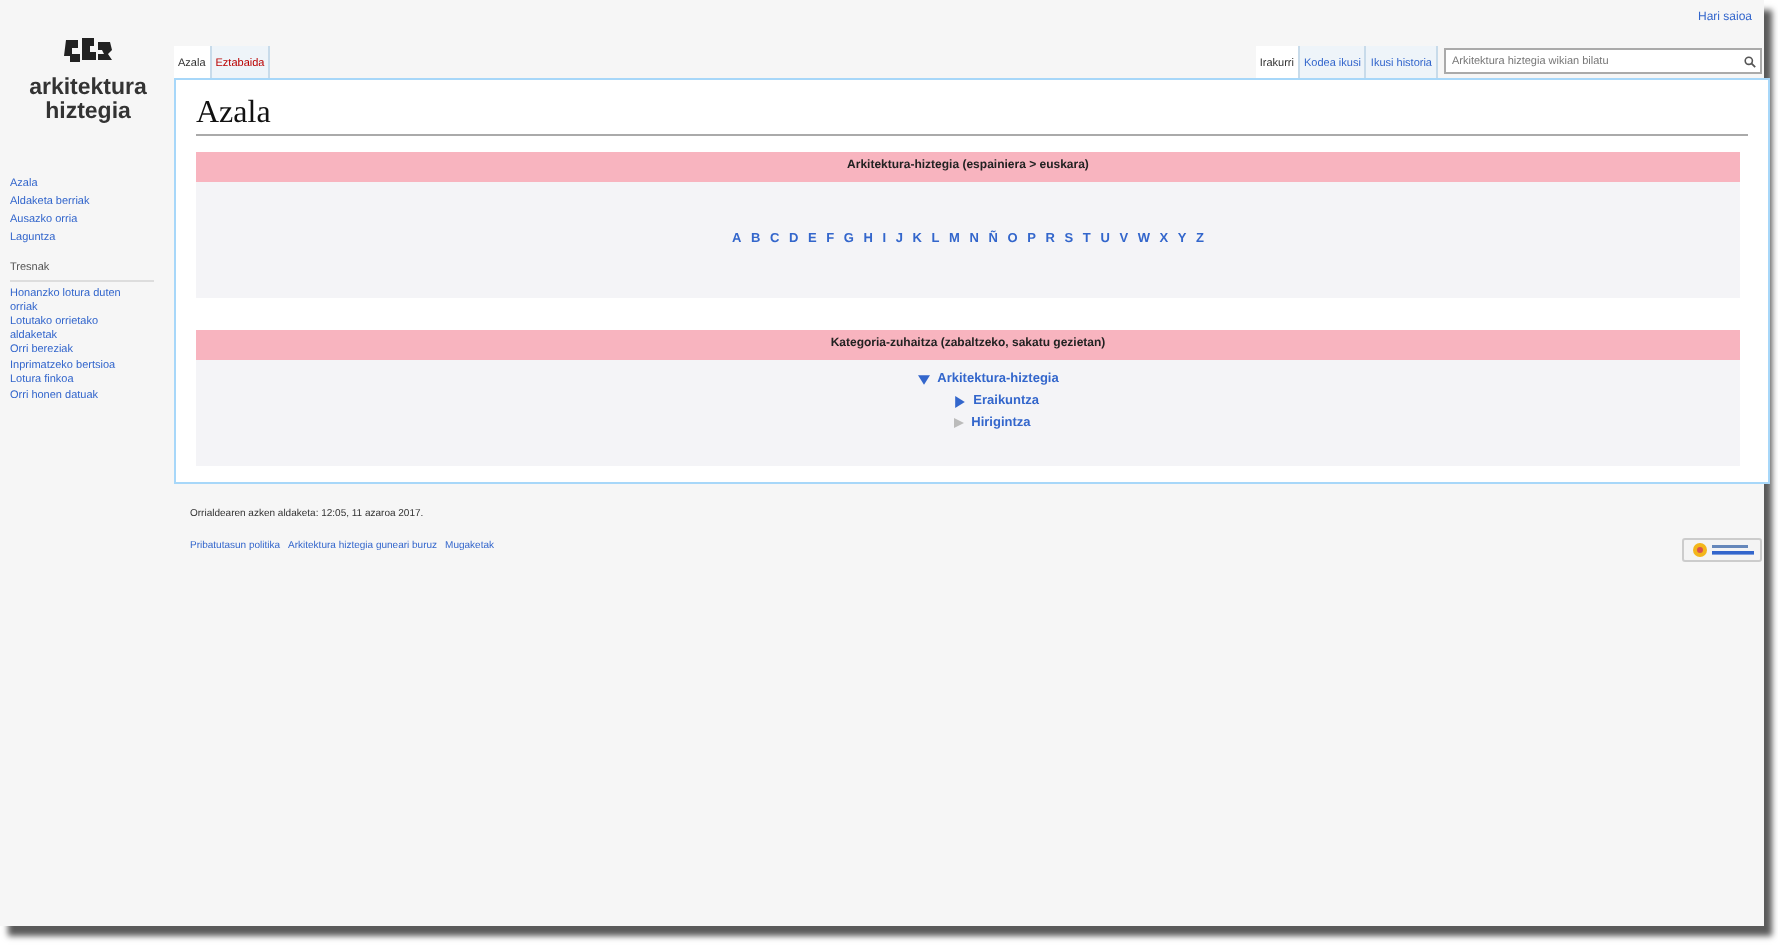 Image resolution: width=1778 pixels, height=946 pixels. I want to click on logo-text: arkitektura, so click(88, 88).